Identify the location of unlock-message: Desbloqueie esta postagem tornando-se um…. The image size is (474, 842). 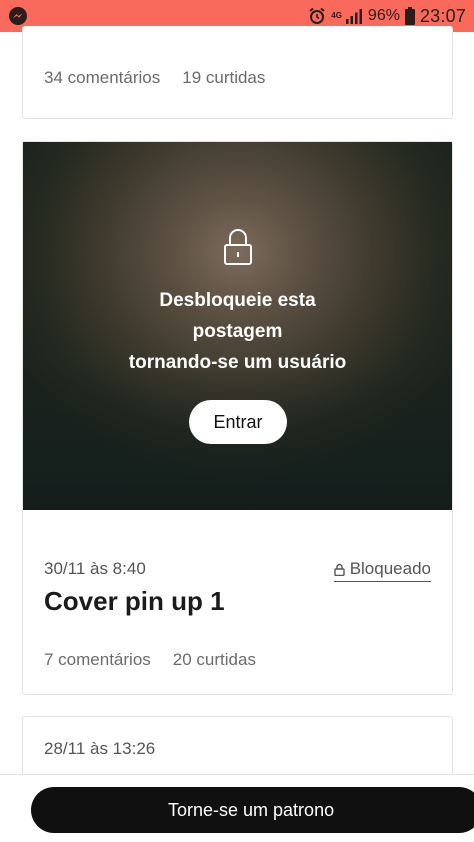
(237, 331).